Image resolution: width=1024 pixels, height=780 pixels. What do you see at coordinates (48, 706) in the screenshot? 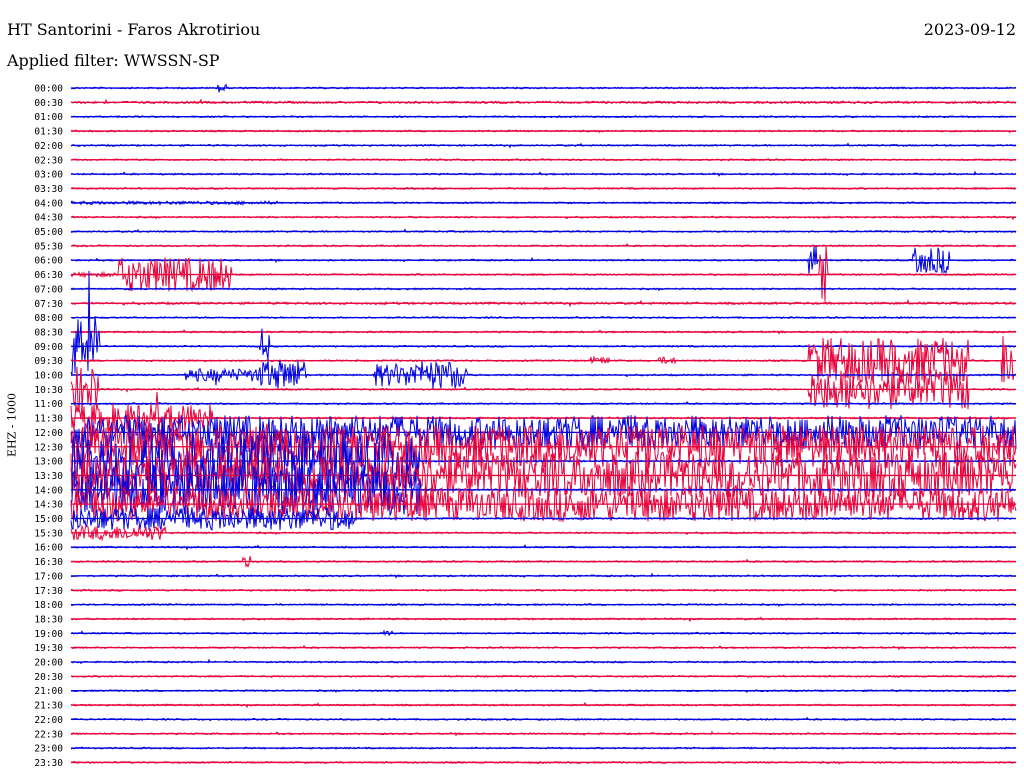
I see `time-tick-label: 21:30` at bounding box center [48, 706].